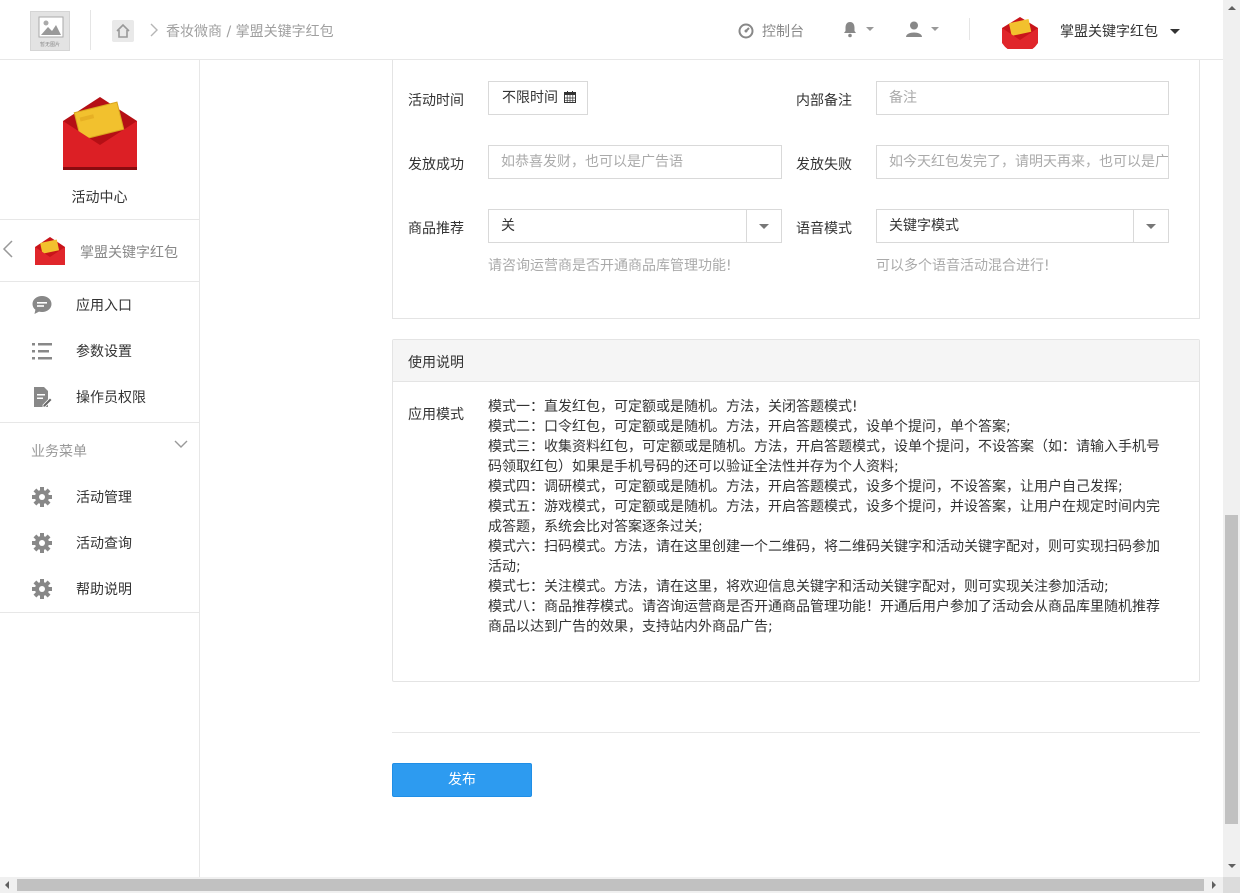 This screenshot has width=1240, height=893. Describe the element at coordinates (635, 226) in the screenshot. I see `product-recommend-select: 关` at that location.